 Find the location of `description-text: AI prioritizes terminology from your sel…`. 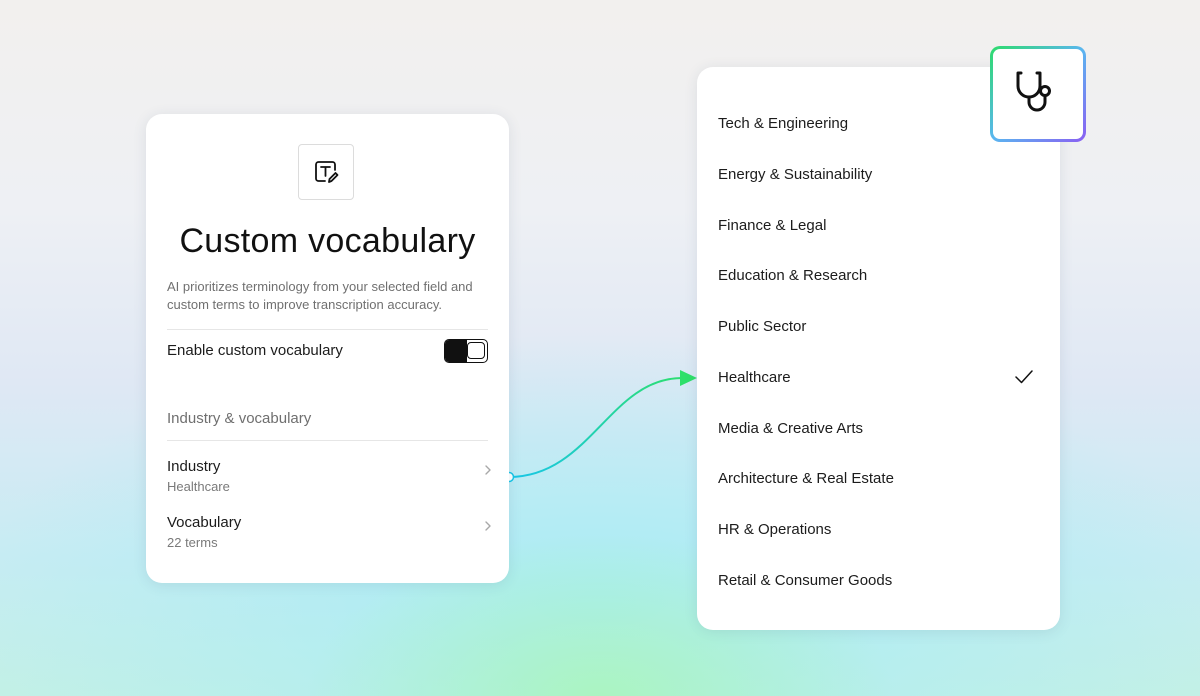

description-text: AI prioritizes terminology from your sel… is located at coordinates (320, 295).